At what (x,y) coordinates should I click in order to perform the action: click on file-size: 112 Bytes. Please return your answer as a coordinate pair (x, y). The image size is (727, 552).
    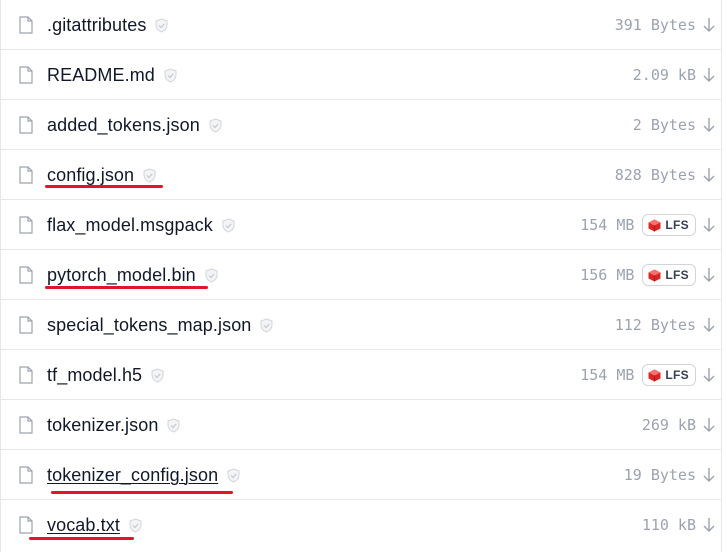
    Looking at the image, I should click on (655, 325).